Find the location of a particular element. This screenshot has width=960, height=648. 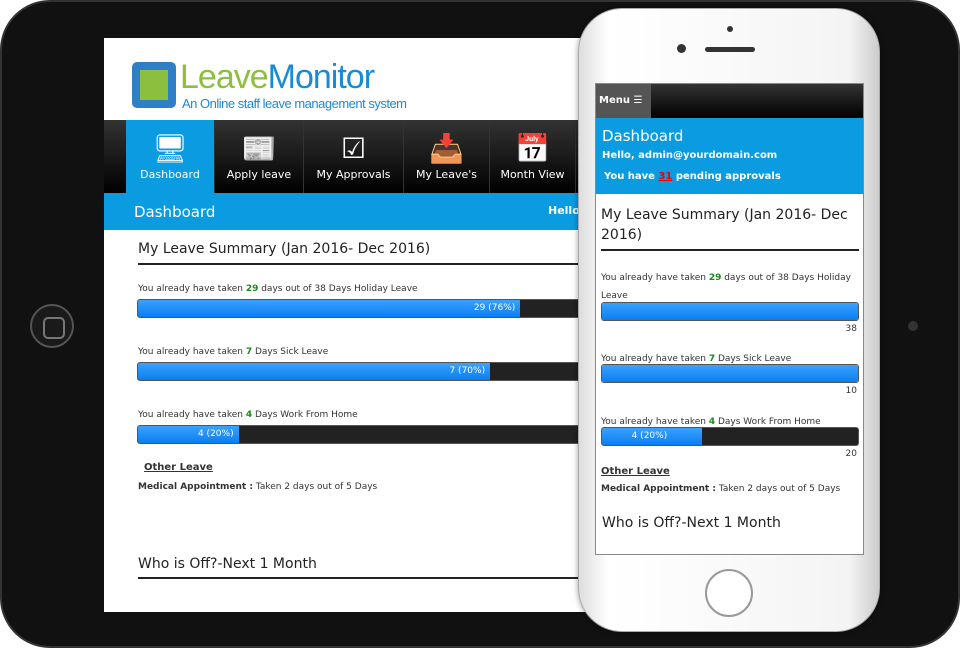

newspaper-icon: 📰 is located at coordinates (259, 148).